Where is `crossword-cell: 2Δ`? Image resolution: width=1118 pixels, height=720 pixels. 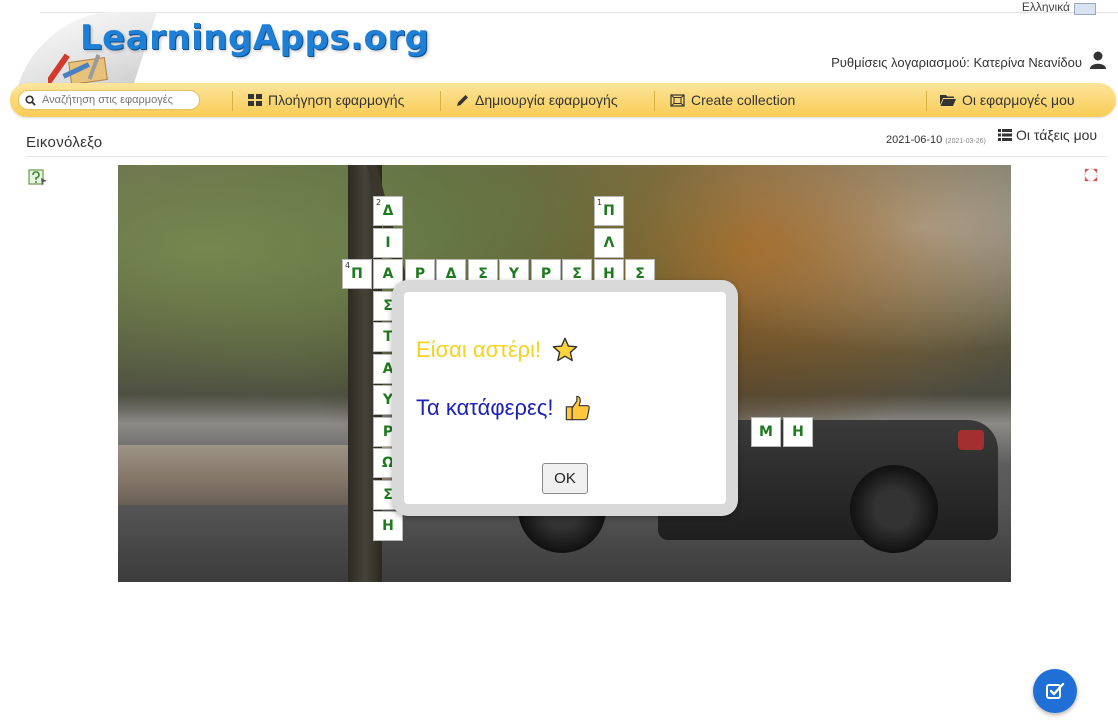
crossword-cell: 2Δ is located at coordinates (388, 211).